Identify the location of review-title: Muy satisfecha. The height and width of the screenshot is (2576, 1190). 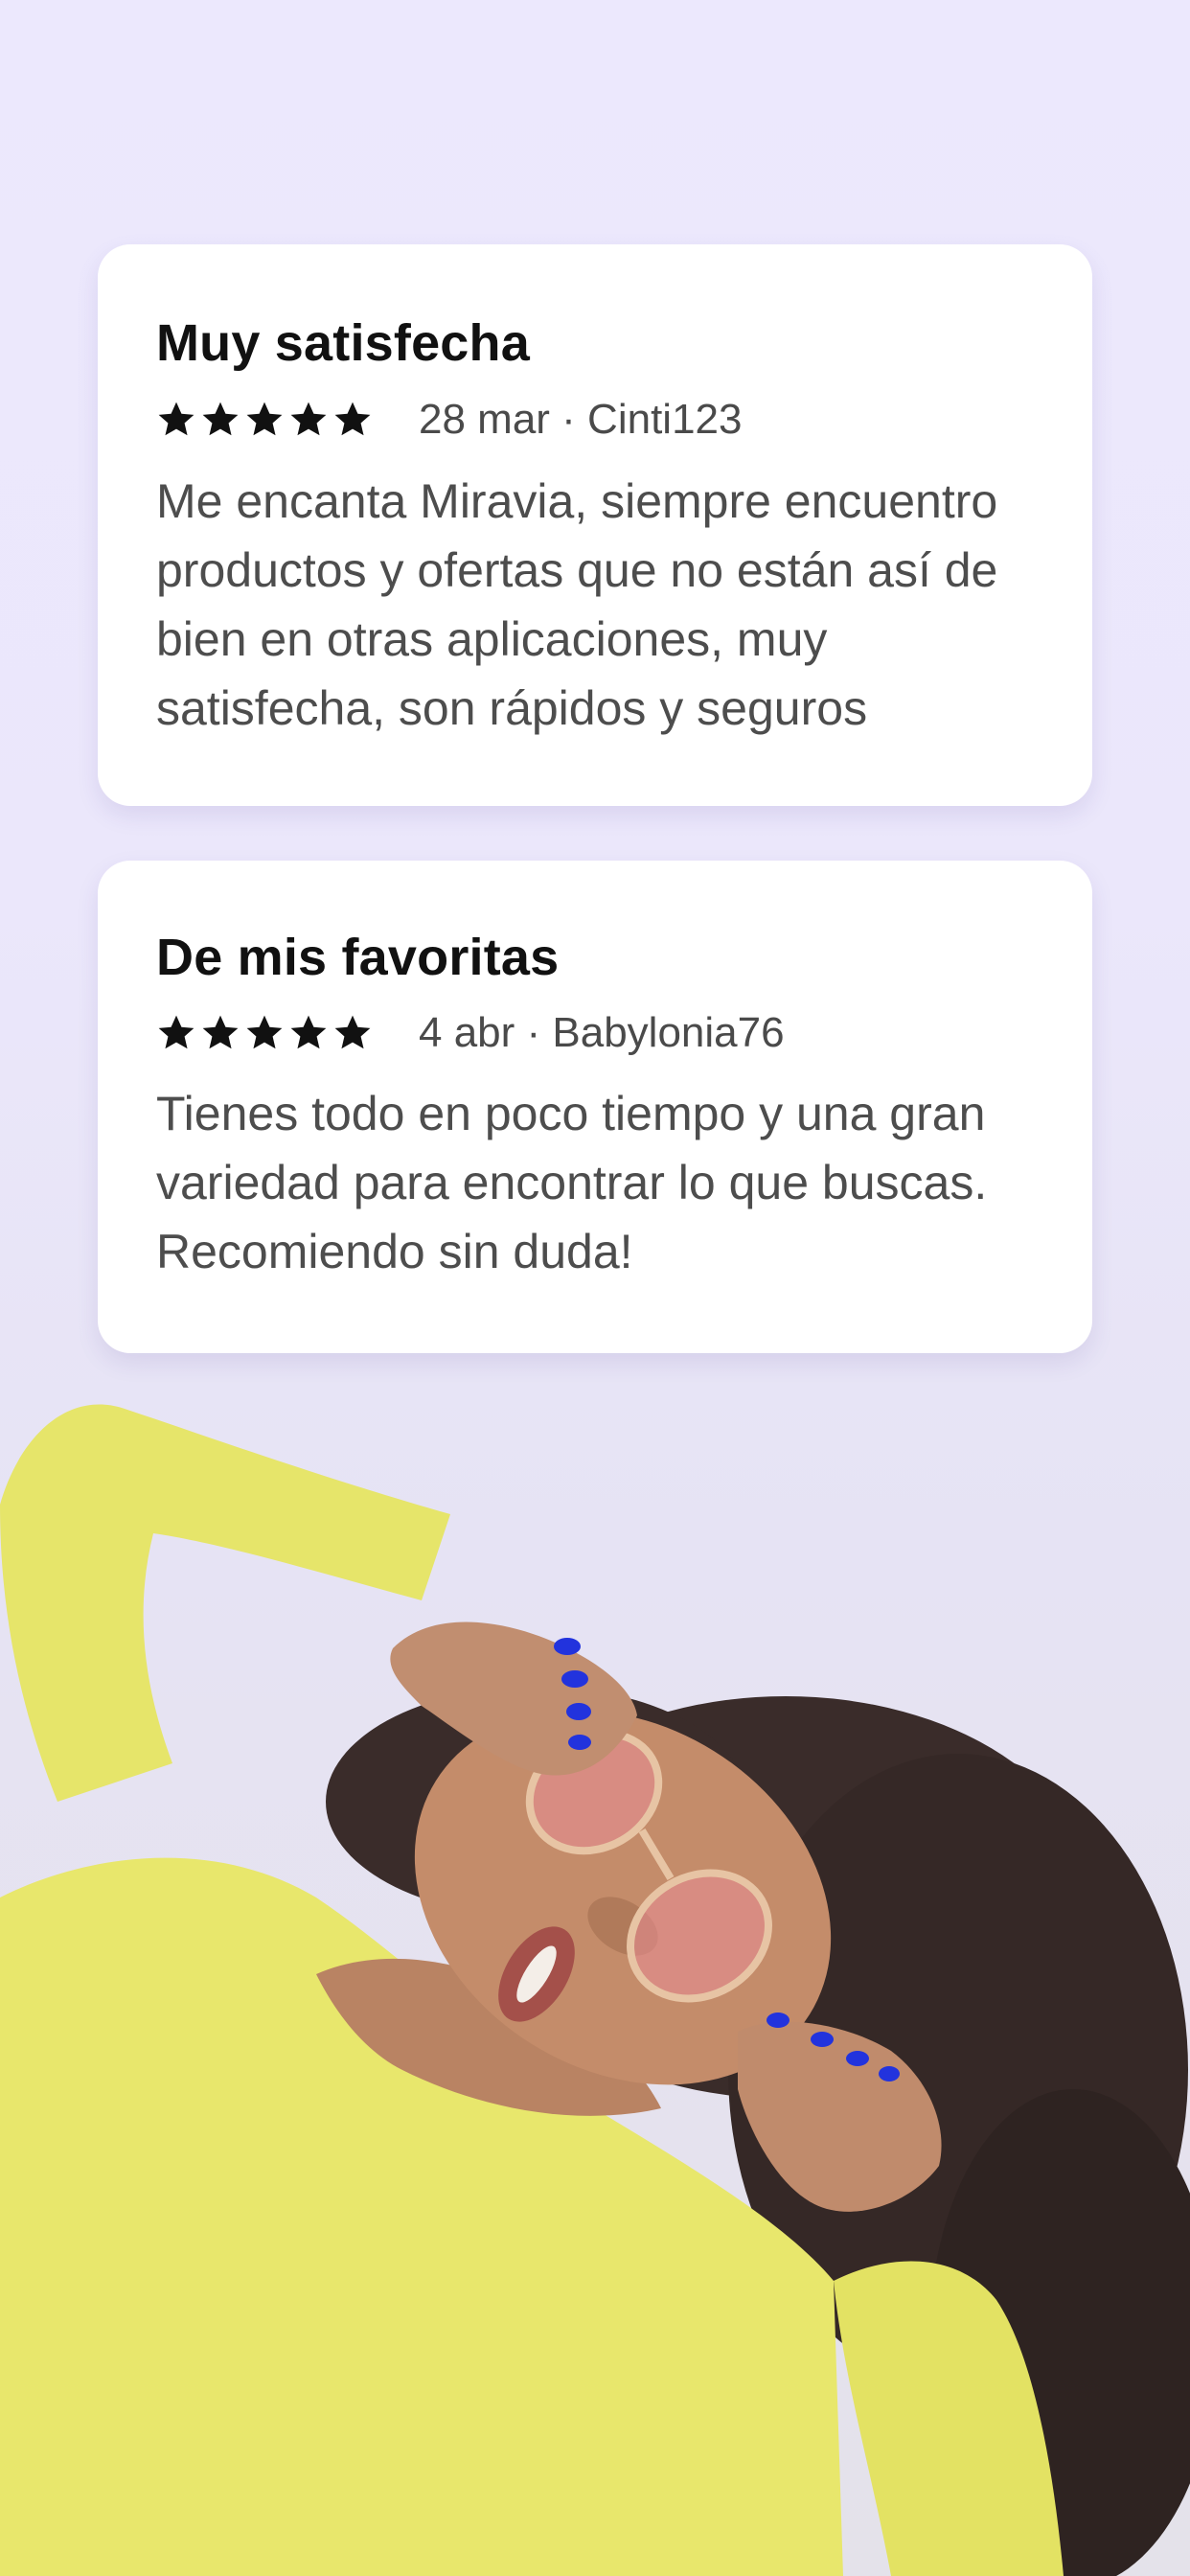
(343, 343).